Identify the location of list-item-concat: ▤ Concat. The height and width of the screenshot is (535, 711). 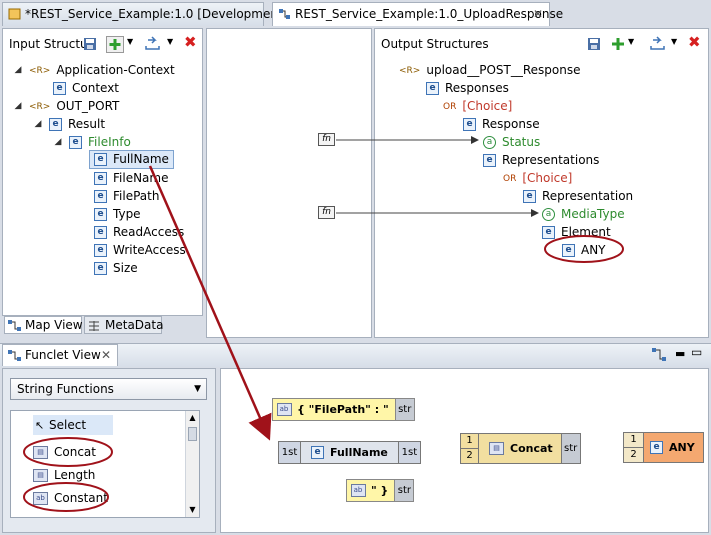
(64, 452).